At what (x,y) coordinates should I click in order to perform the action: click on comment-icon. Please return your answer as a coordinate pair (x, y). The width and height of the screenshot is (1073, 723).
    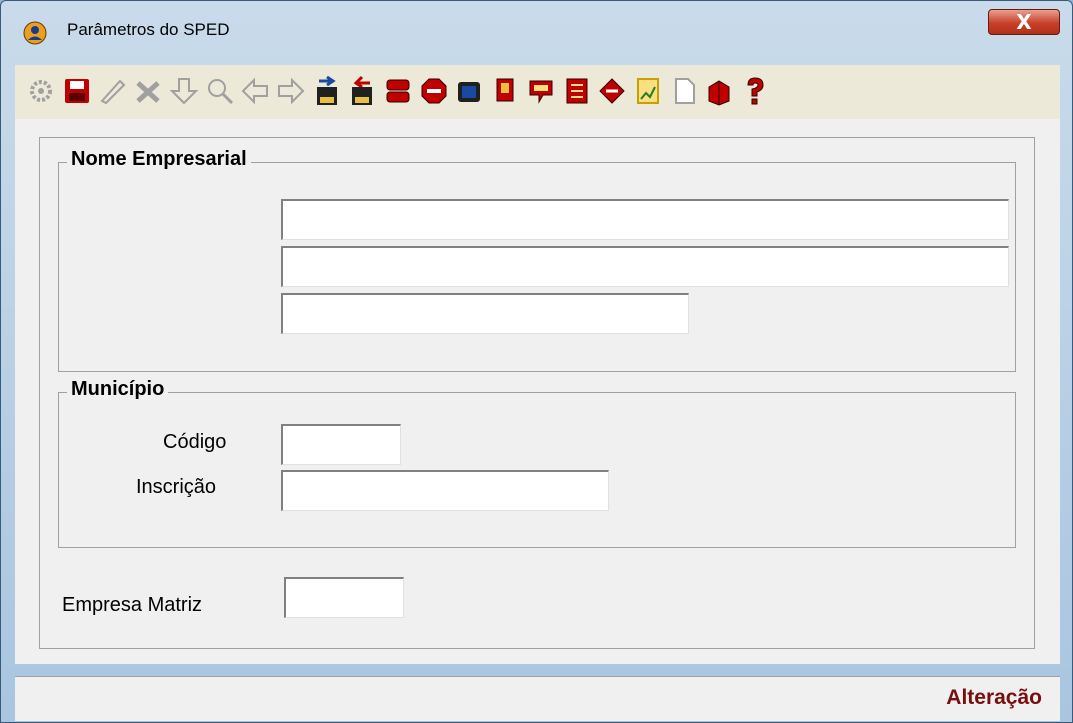
    Looking at the image, I should click on (541, 92).